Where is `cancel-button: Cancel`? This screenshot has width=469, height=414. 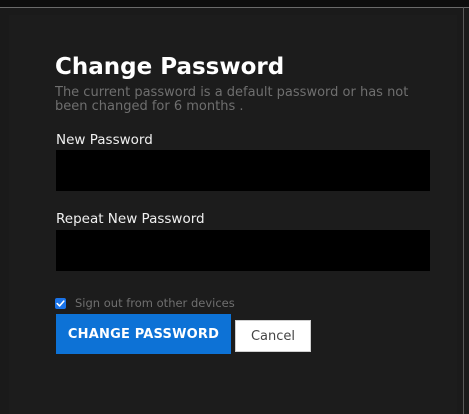
cancel-button: Cancel is located at coordinates (273, 336).